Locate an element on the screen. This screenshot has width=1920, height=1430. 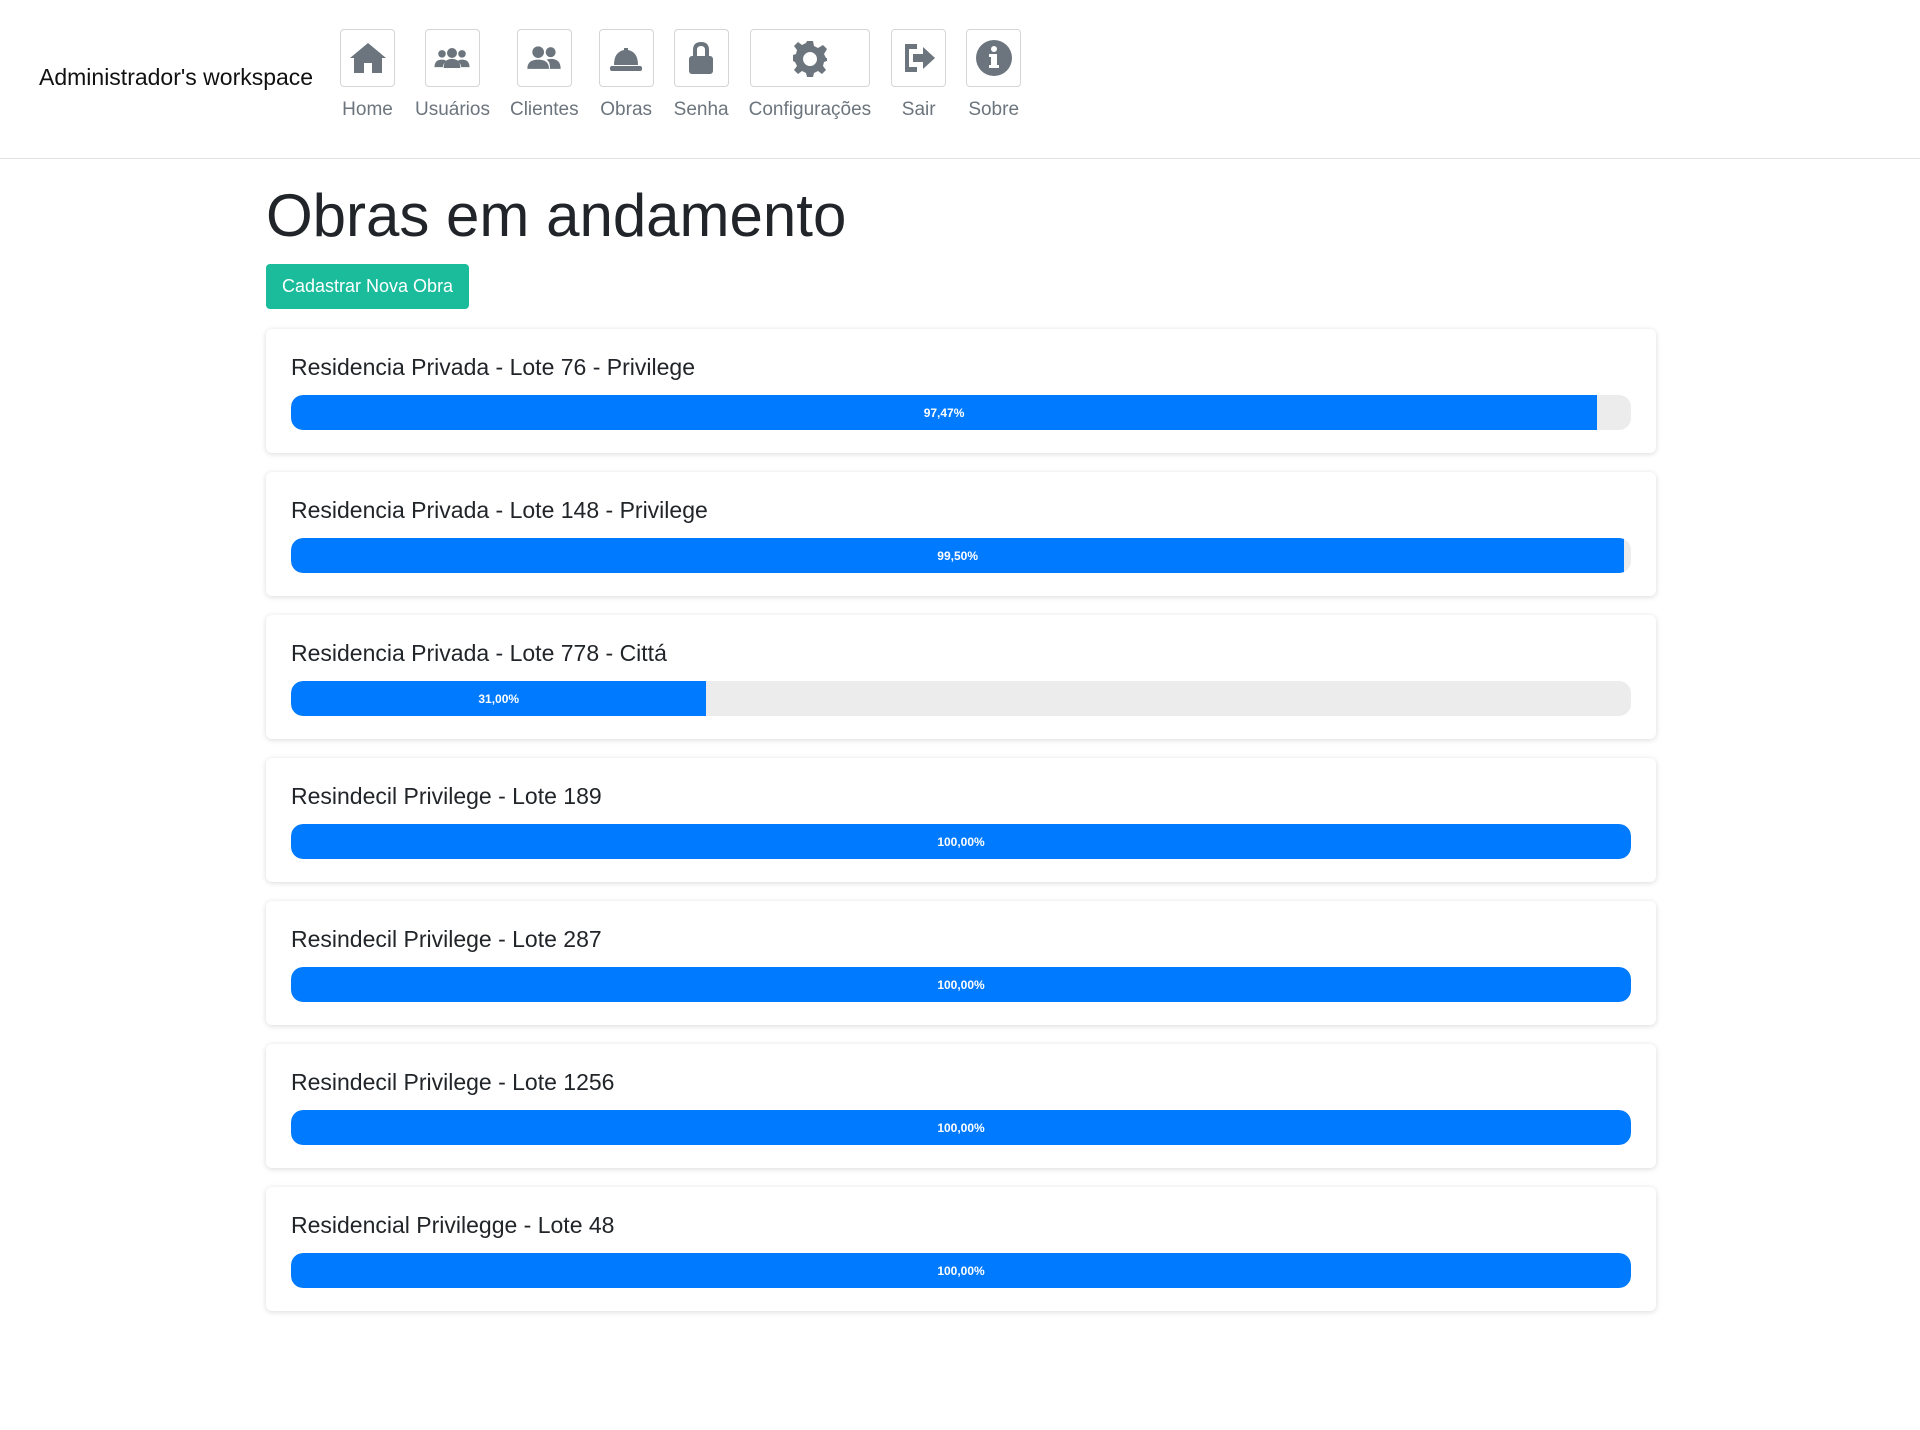
nav-obras: Obras is located at coordinates (626, 75).